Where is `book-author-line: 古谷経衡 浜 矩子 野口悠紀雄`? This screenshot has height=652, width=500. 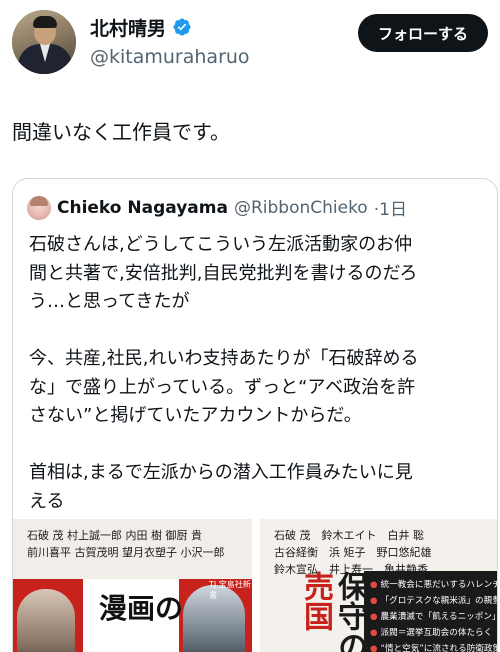 book-author-line: 古谷経衡 浜 矩子 野口悠紀雄 is located at coordinates (353, 552).